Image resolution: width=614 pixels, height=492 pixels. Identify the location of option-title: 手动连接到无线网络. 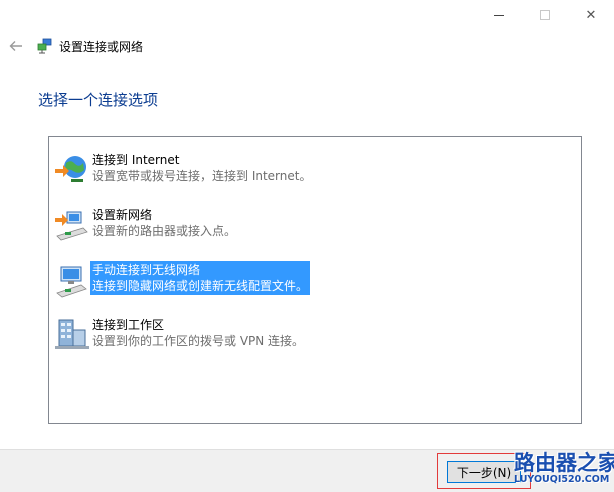
(146, 270).